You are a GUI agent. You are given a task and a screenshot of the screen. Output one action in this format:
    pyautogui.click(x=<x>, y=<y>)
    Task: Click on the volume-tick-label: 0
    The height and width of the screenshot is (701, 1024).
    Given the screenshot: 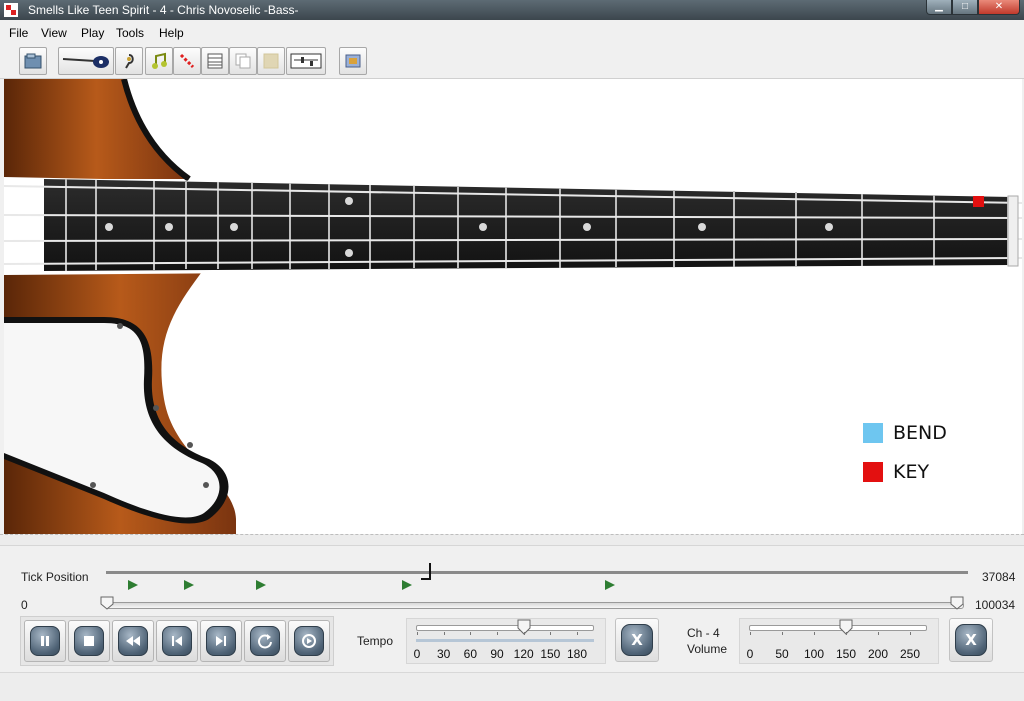 What is the action you would take?
    pyautogui.click(x=750, y=654)
    